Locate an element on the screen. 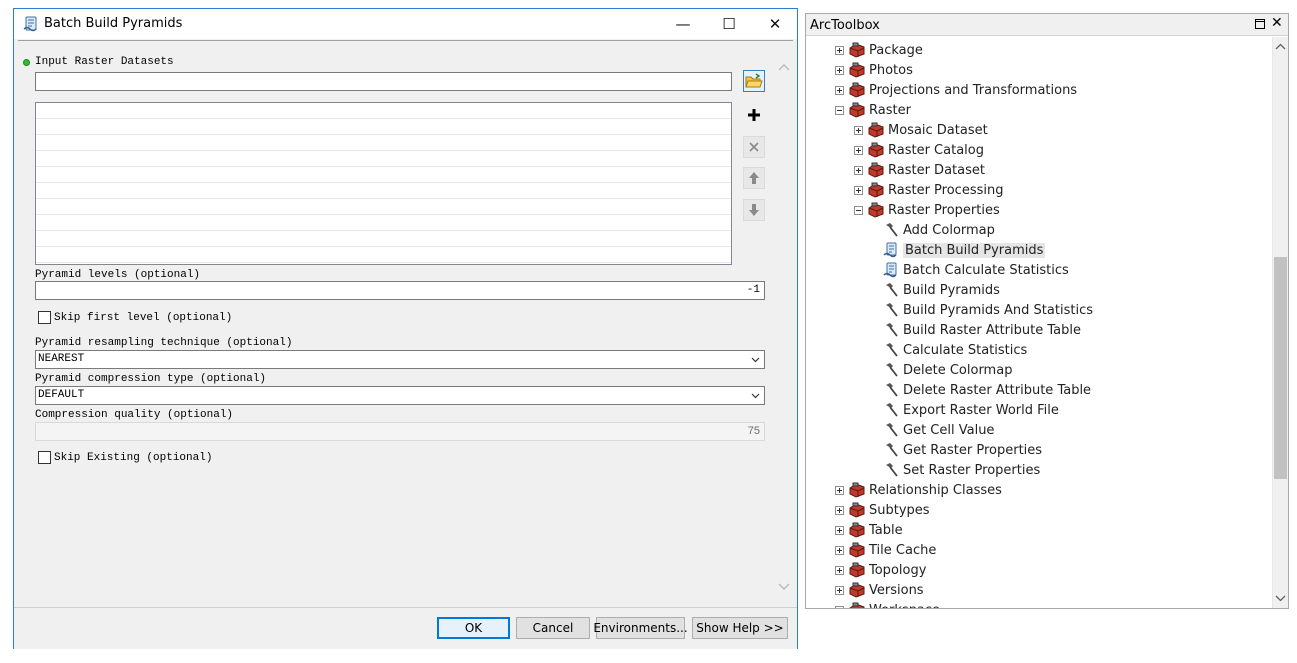 The width and height of the screenshot is (1297, 663). tree-item-calculate-statistics: Calculate Statistics is located at coordinates (955, 350).